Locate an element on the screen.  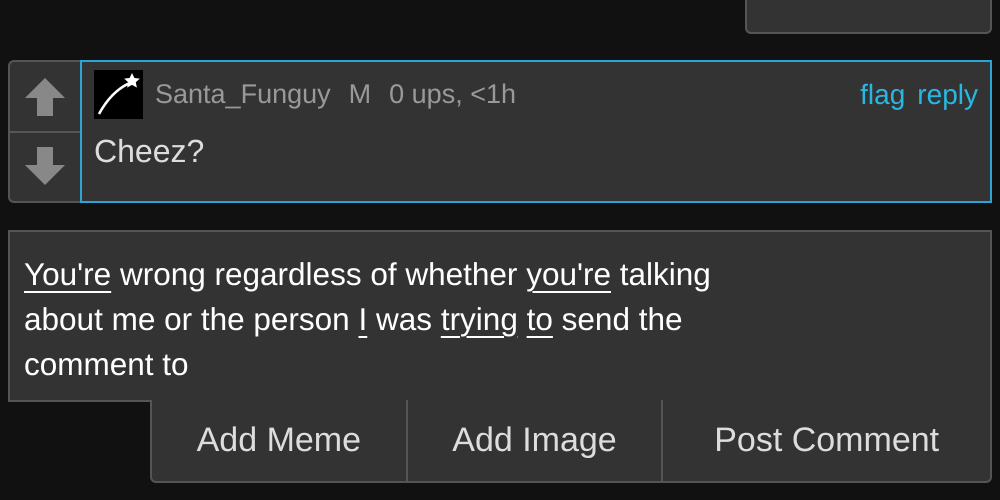
comment-text: Cheez? is located at coordinates (150, 151).